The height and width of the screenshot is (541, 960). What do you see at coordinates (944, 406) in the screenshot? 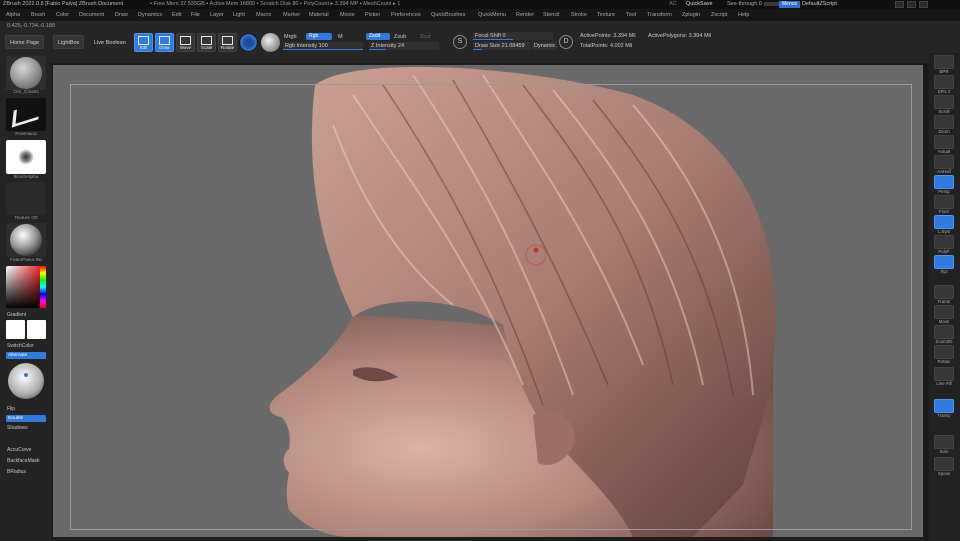
I see `transp-icon` at bounding box center [944, 406].